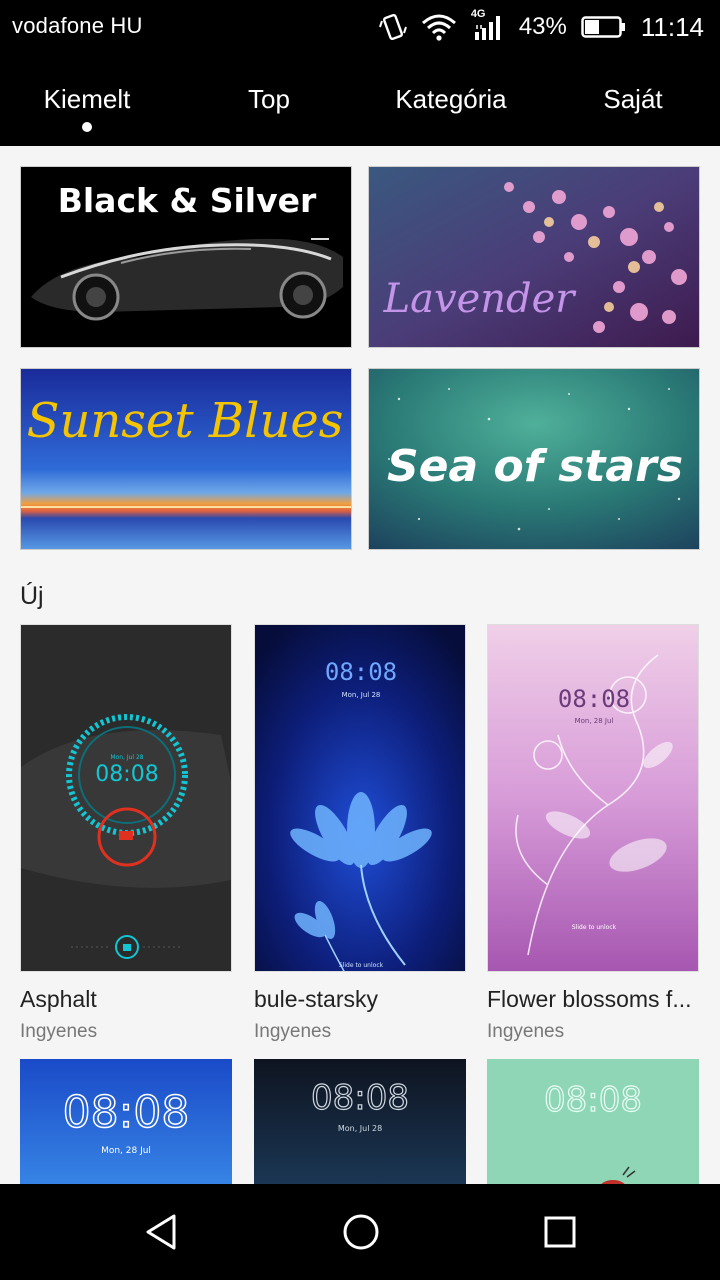  Describe the element at coordinates (560, 1232) in the screenshot. I see `recents-icon` at that location.